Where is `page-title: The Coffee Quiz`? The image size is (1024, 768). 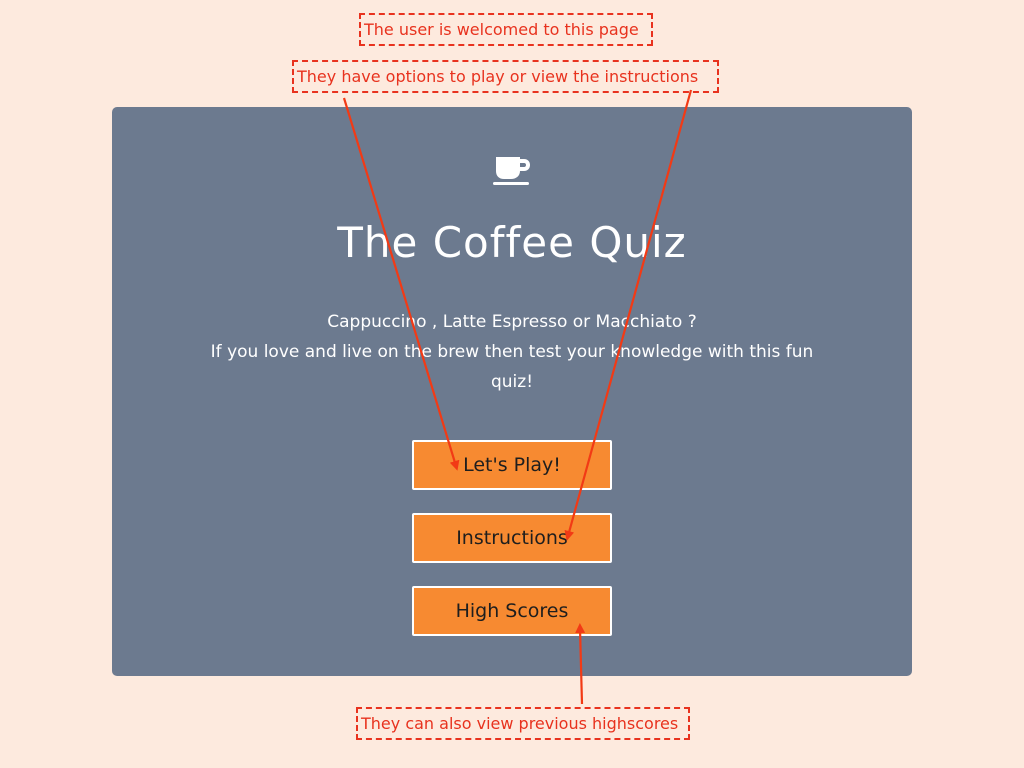 page-title: The Coffee Quiz is located at coordinates (512, 242).